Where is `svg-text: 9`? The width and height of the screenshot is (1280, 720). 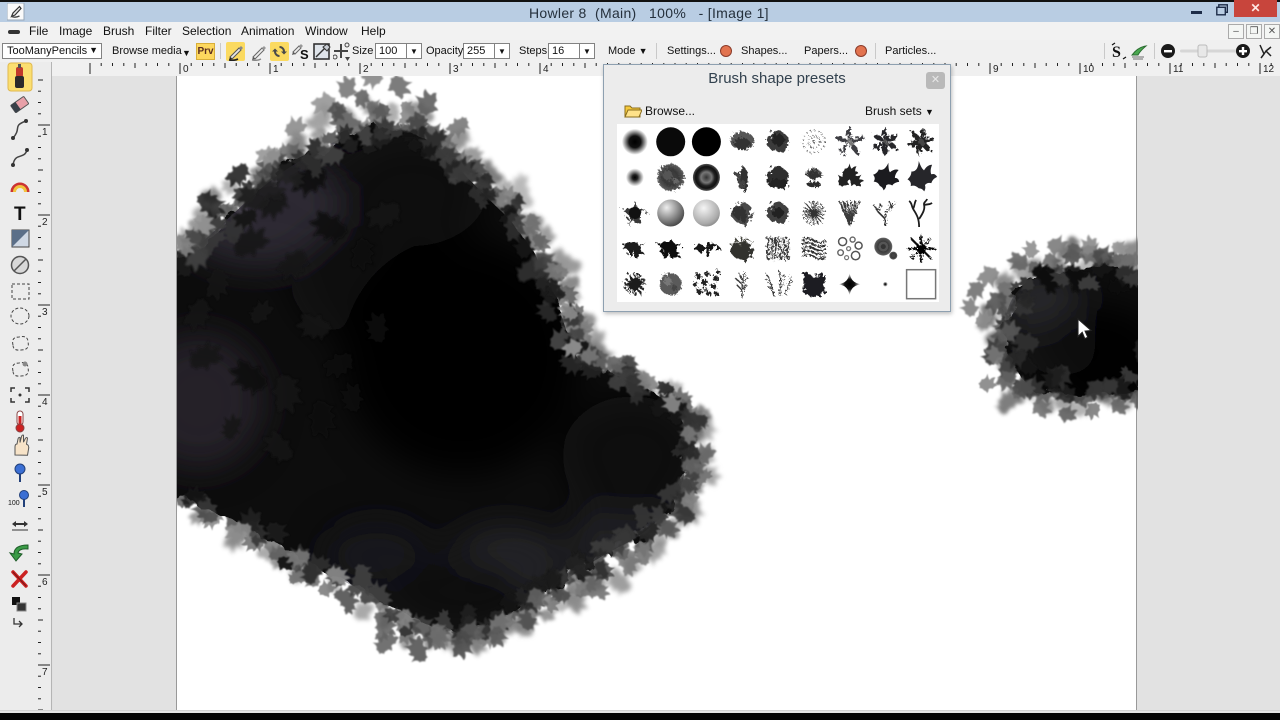
svg-text: 9 is located at coordinates (996, 69).